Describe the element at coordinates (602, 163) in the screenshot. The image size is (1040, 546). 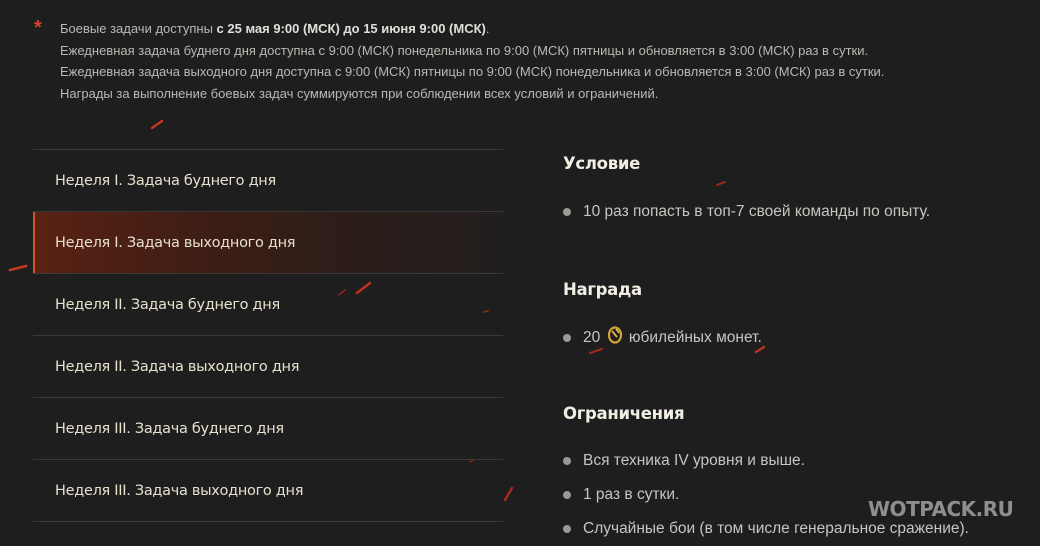
I see `condition-title: Условие` at that location.